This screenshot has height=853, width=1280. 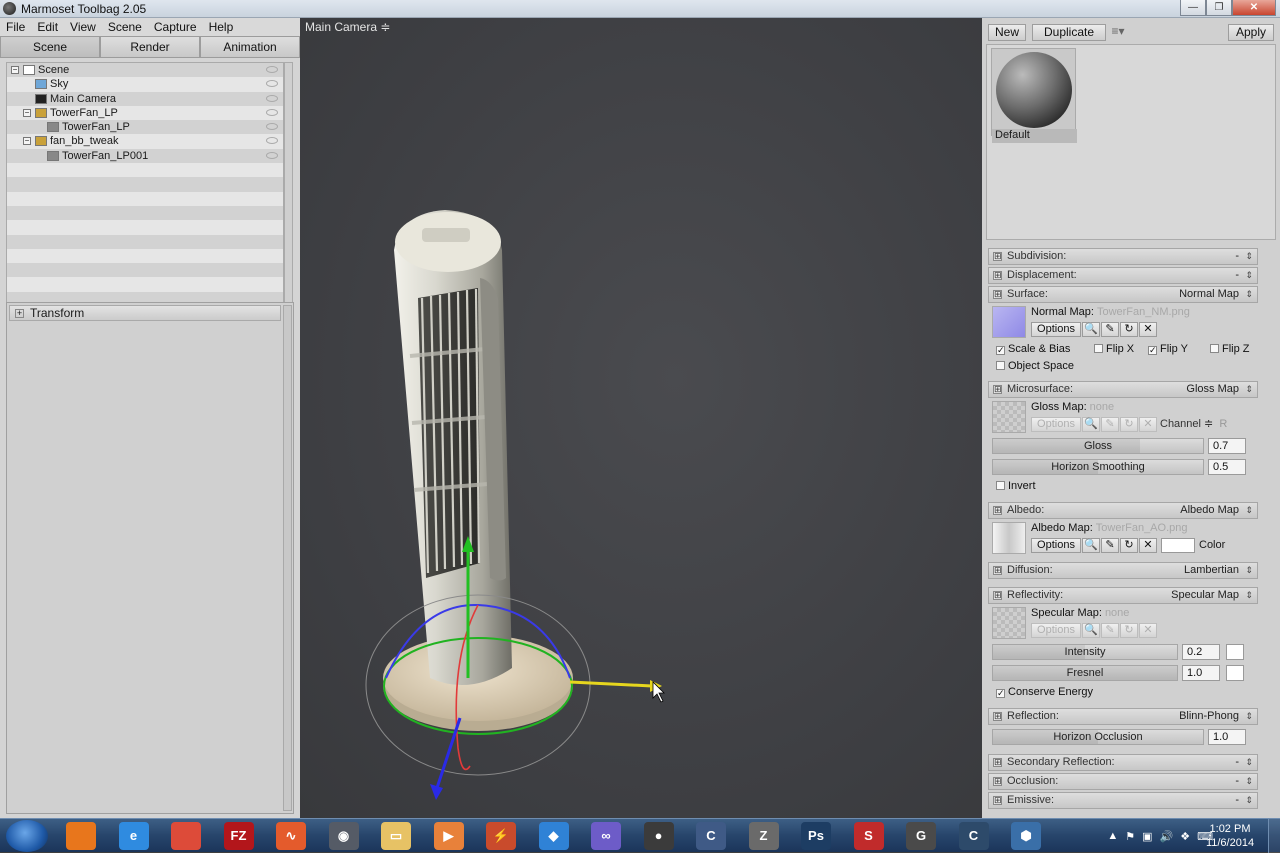 I want to click on flip-x-checkbox: Flip X, so click(x=1114, y=349).